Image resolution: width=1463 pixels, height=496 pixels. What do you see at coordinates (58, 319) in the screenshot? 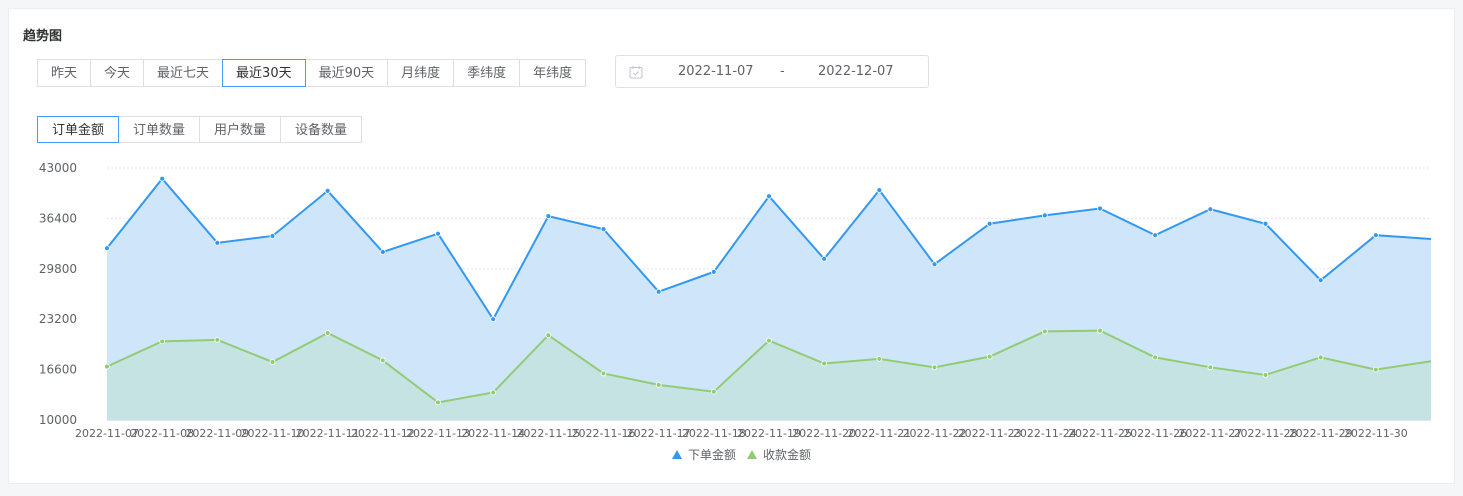
I see `y-tick-label: 23200` at bounding box center [58, 319].